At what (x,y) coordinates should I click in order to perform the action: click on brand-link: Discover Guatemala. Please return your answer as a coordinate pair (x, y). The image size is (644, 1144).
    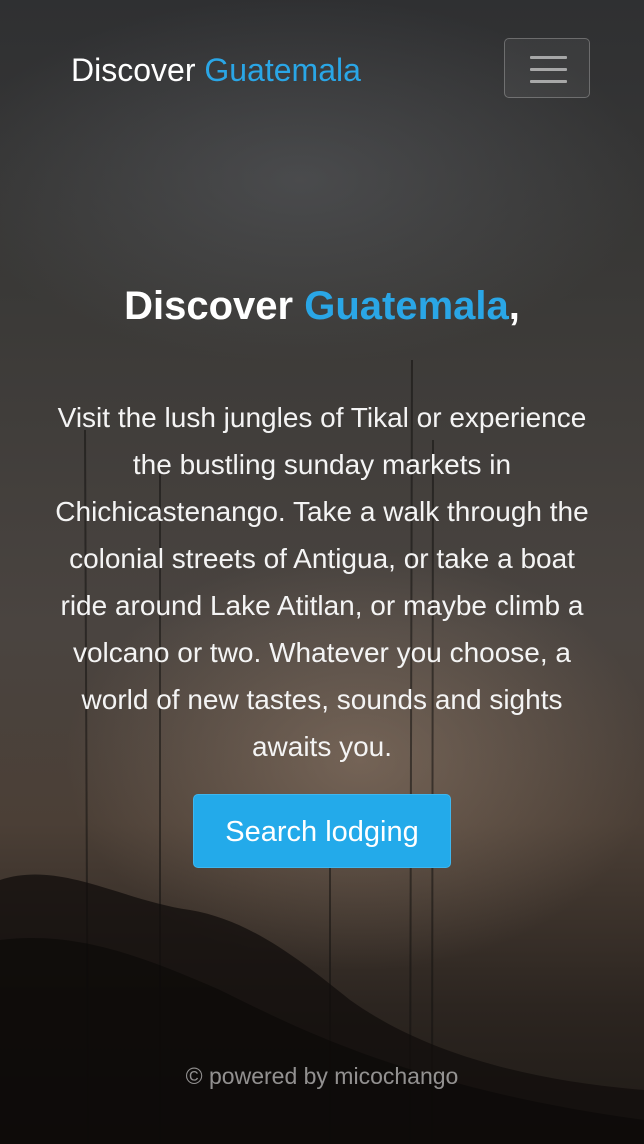
    Looking at the image, I should click on (216, 70).